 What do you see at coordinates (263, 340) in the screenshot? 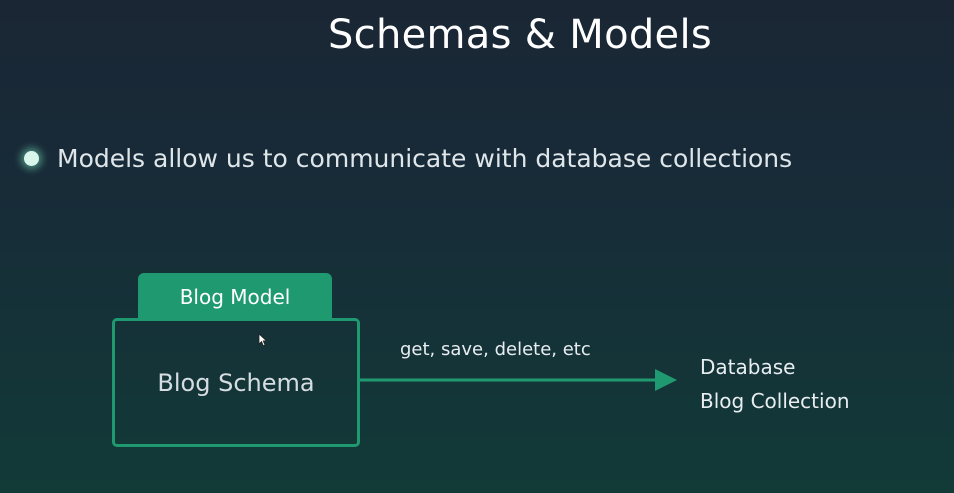
I see `mouse-pointer-icon` at bounding box center [263, 340].